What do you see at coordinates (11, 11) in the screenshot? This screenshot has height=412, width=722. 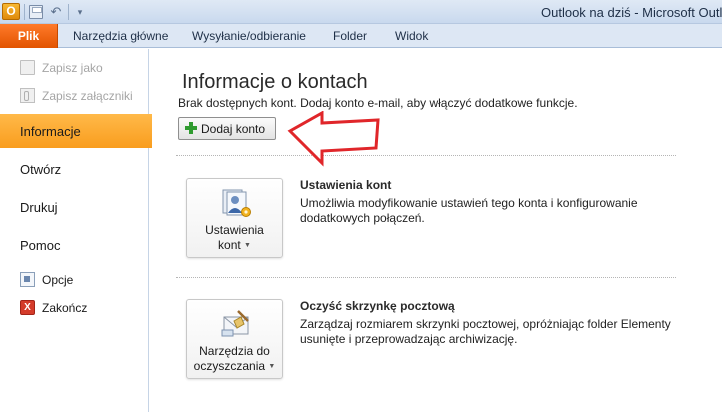 I see `outlook-app-icon: O` at bounding box center [11, 11].